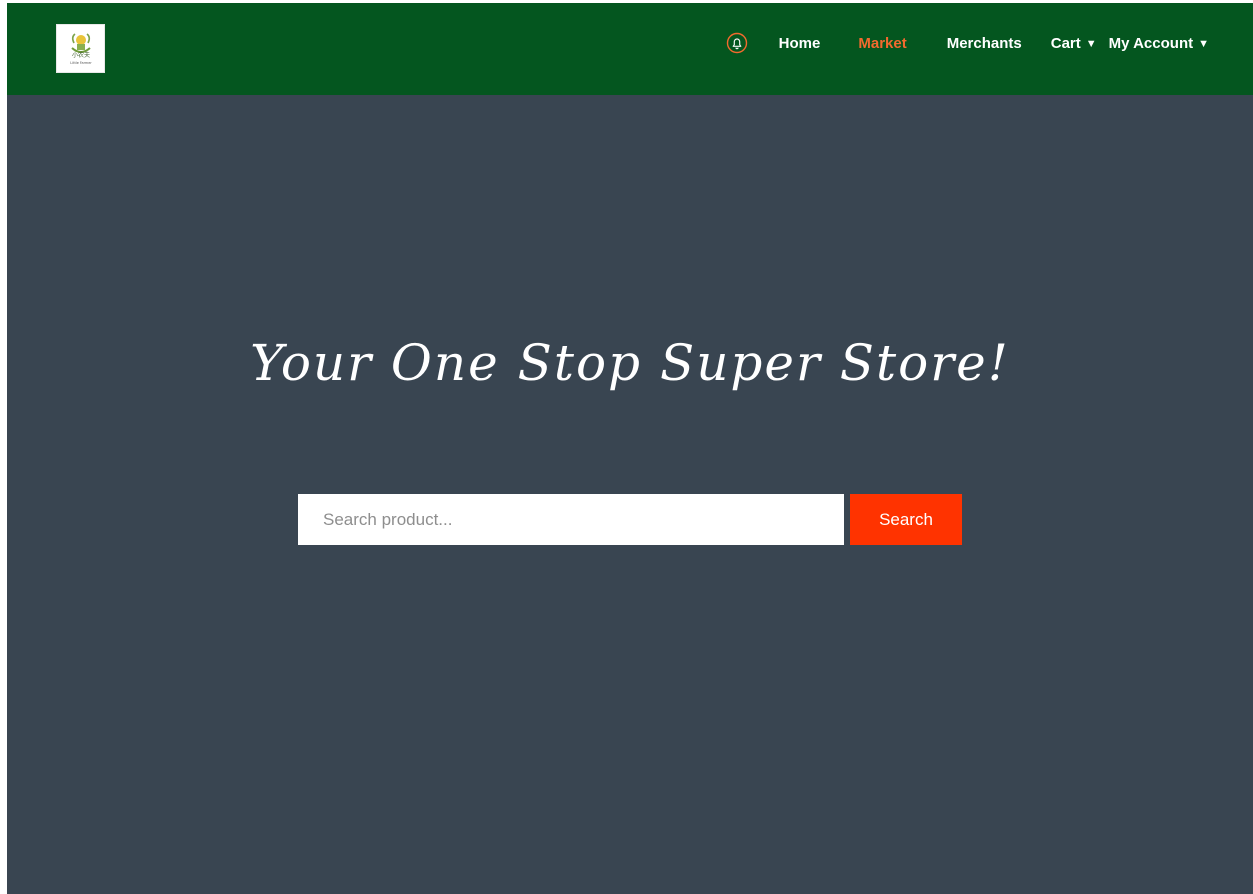 The image size is (1253, 894). Describe the element at coordinates (984, 43) in the screenshot. I see `nav-merchants: Merchants` at that location.